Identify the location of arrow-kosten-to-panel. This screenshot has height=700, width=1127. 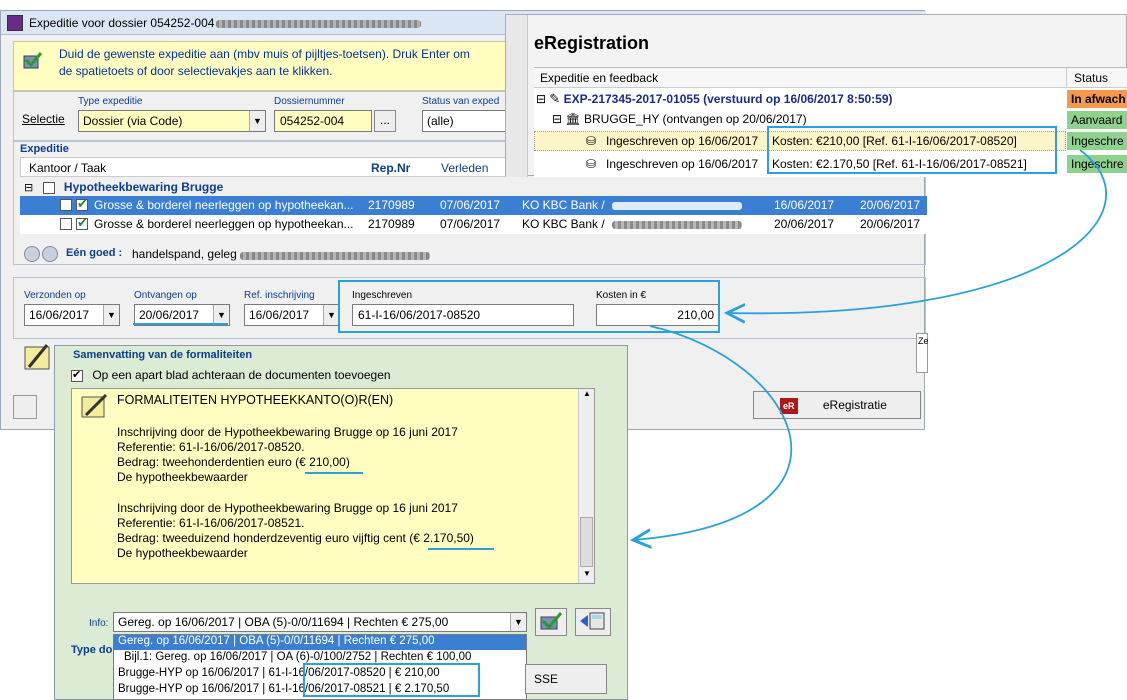
(917, 231).